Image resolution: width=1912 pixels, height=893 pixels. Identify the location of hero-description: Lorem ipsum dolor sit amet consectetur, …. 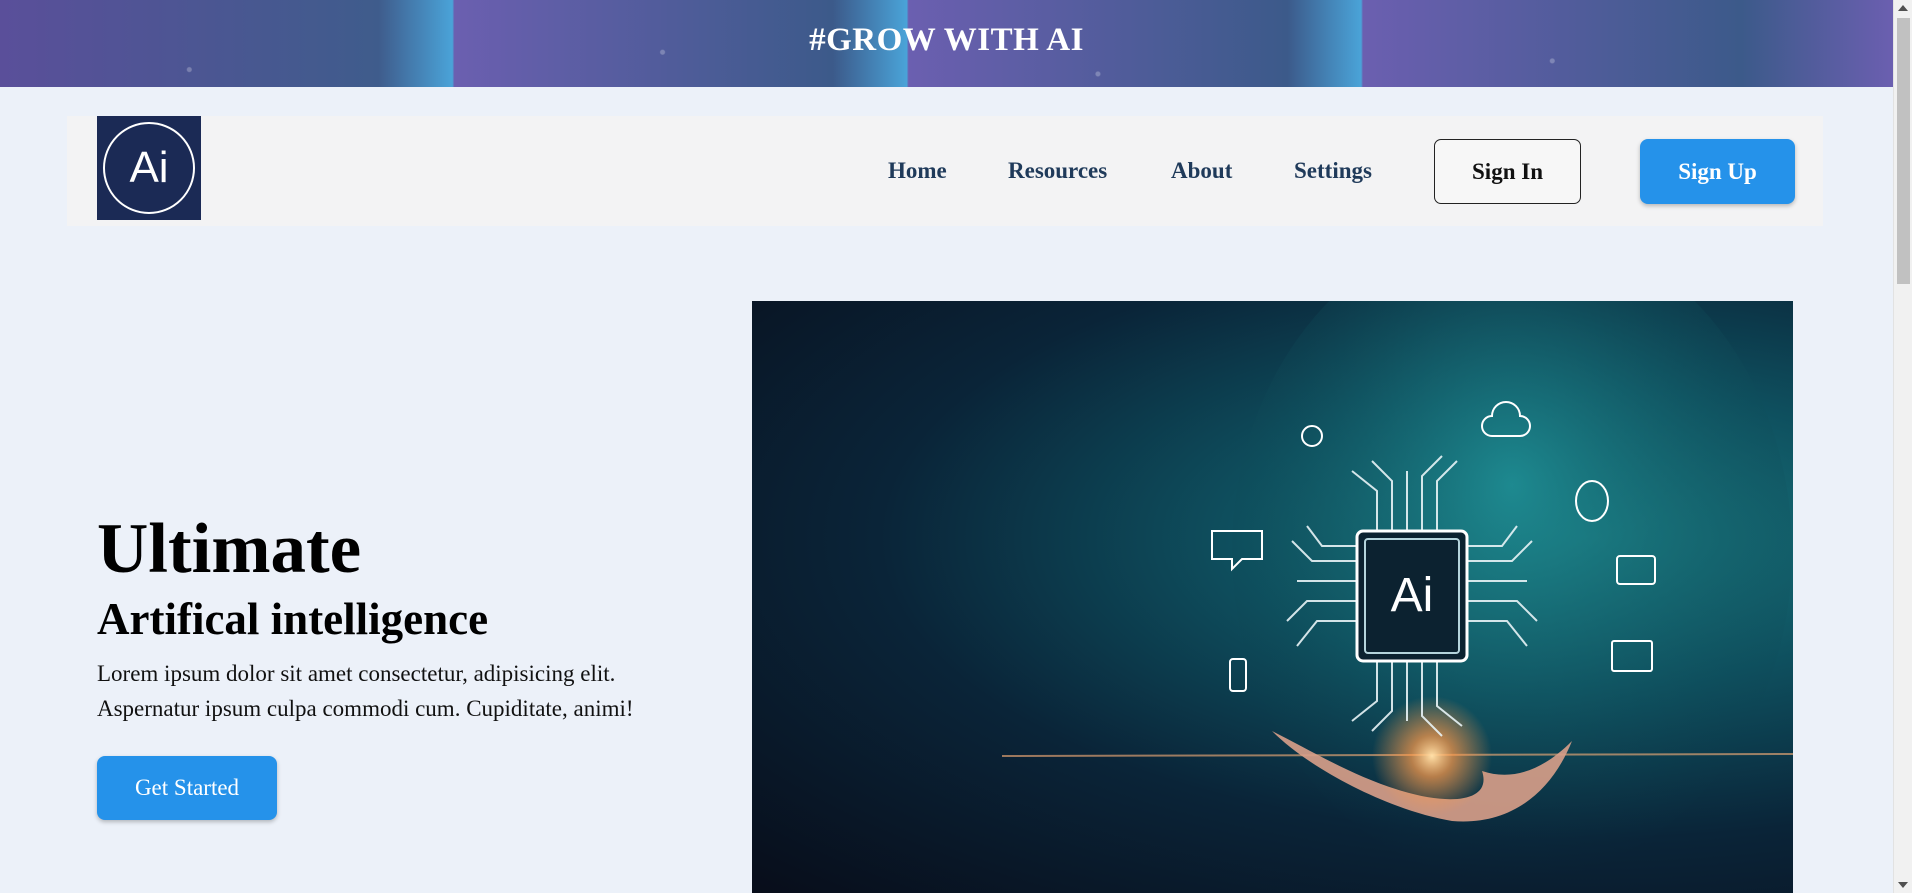
(397, 691).